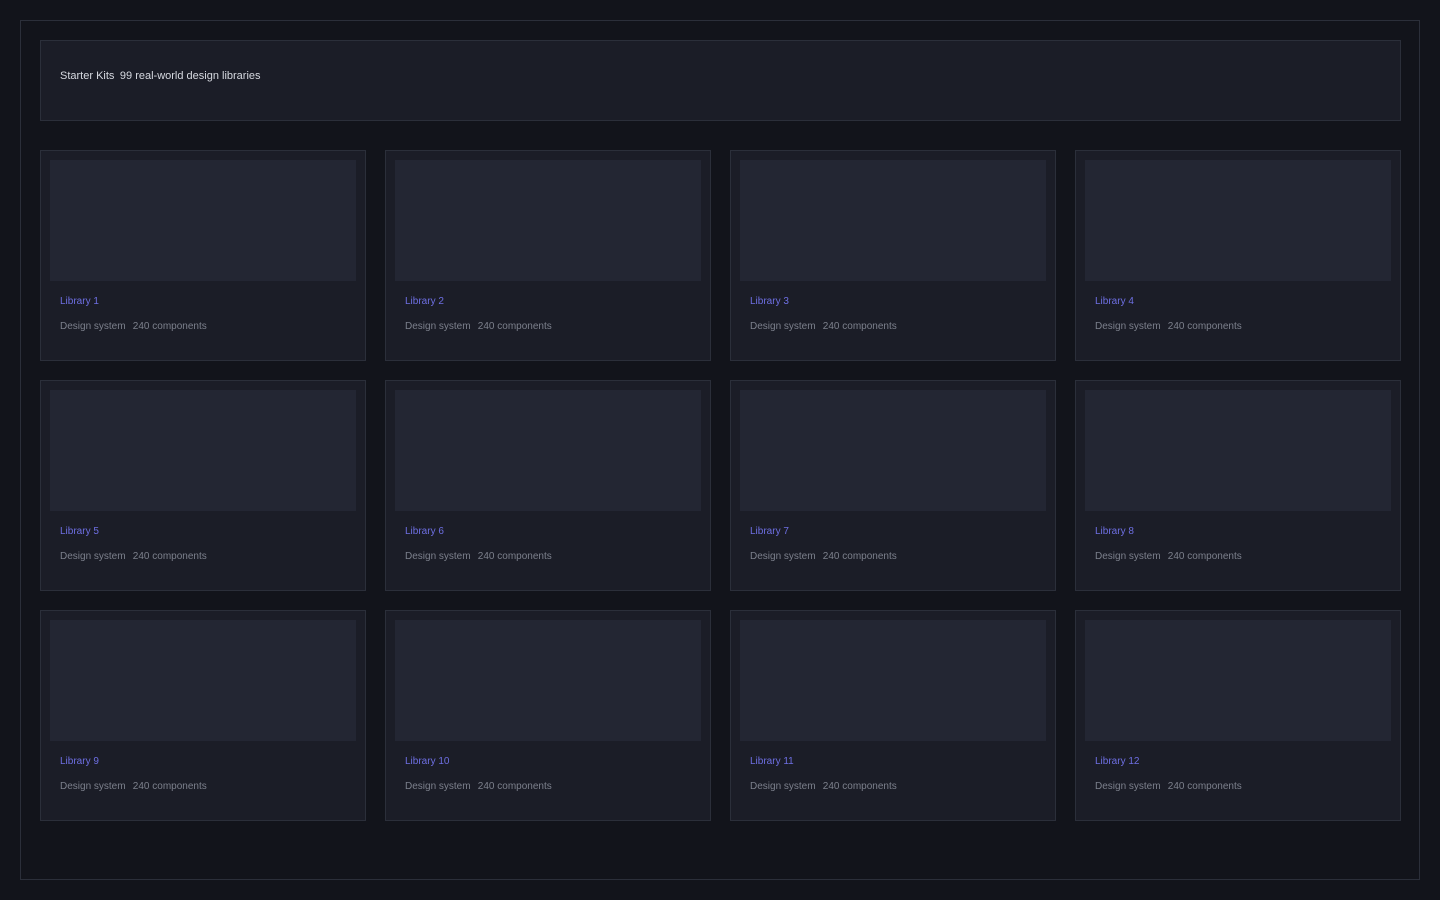 This screenshot has height=900, width=1440. I want to click on library-card: Library 10 Design system 240 components, so click(548, 715).